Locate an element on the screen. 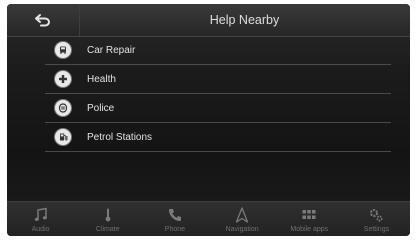 The width and height of the screenshot is (418, 240). header-bar: Help Nearby is located at coordinates (208, 20).